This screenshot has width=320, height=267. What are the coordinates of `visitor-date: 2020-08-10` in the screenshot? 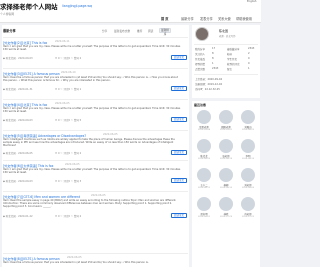 It's located at (226, 188).